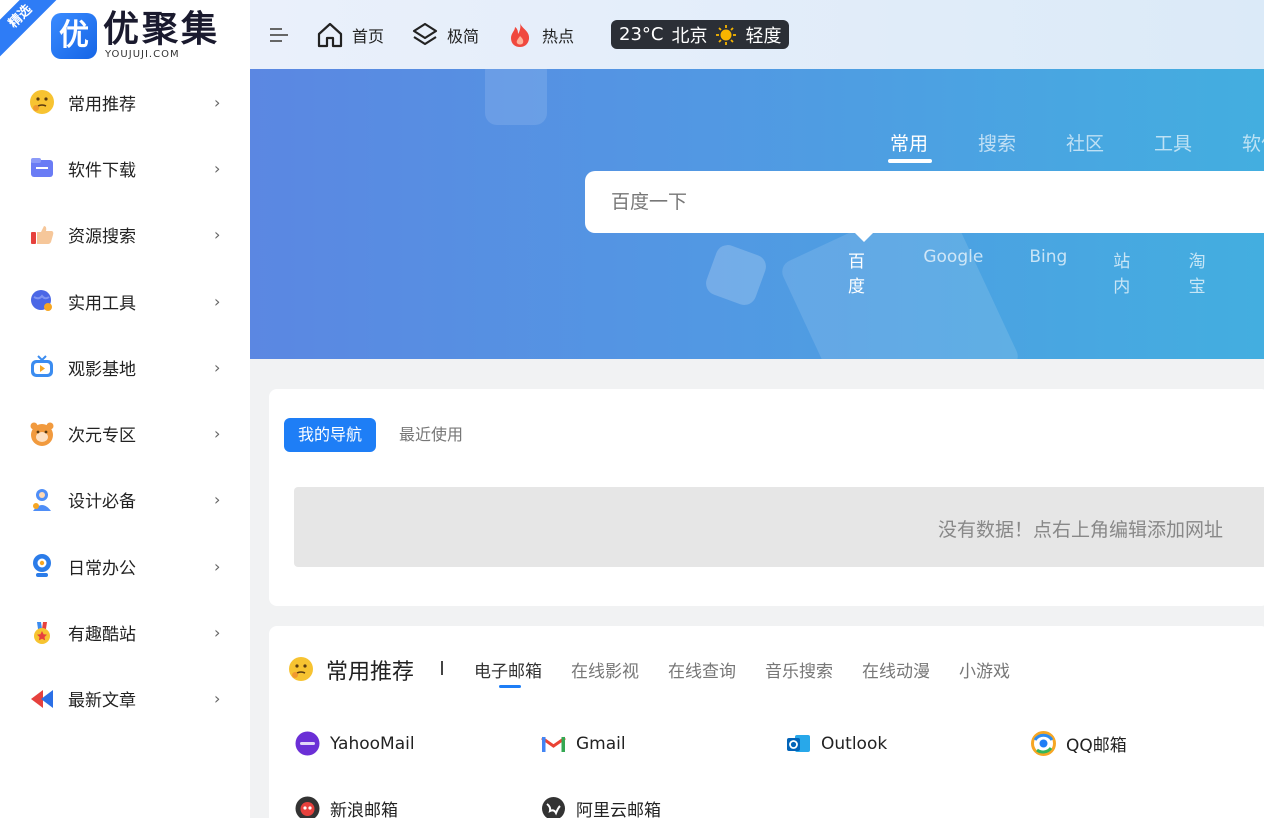 This screenshot has width=1264, height=818. I want to click on empty-placeholder: 没有数据！点右上角编辑添加网址, so click(779, 527).